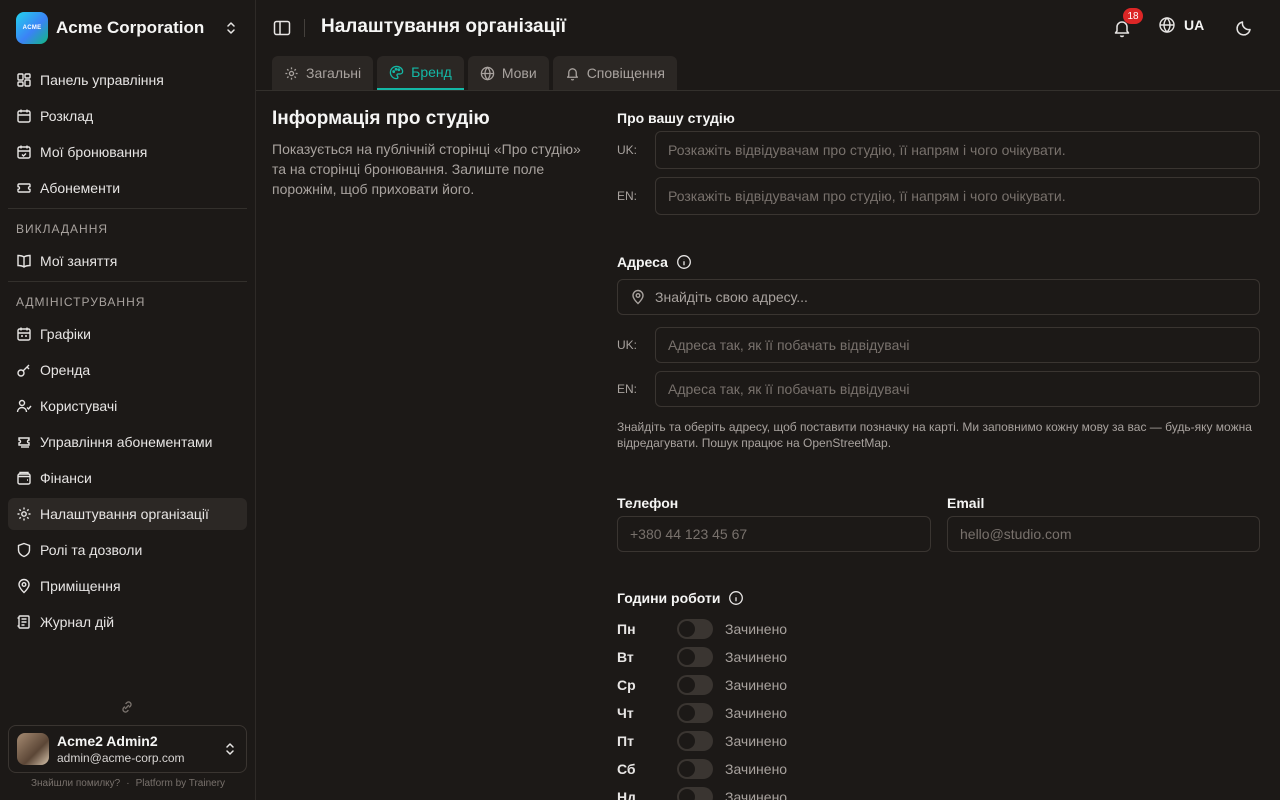 This screenshot has height=800, width=1280. What do you see at coordinates (1103, 534) in the screenshot?
I see `email-input: hello@studio.com` at bounding box center [1103, 534].